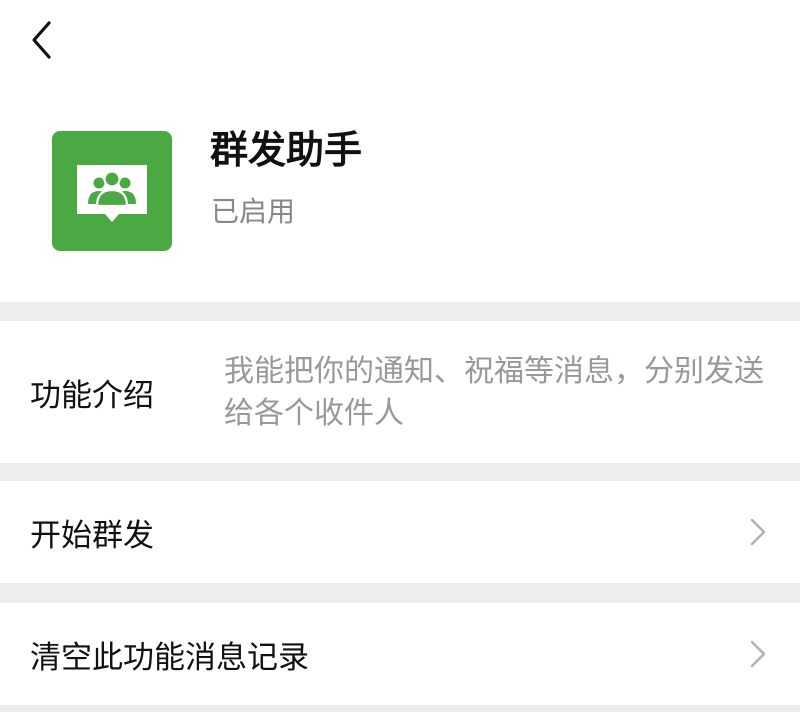  I want to click on start-broadcast-label: 开始群发, so click(92, 535).